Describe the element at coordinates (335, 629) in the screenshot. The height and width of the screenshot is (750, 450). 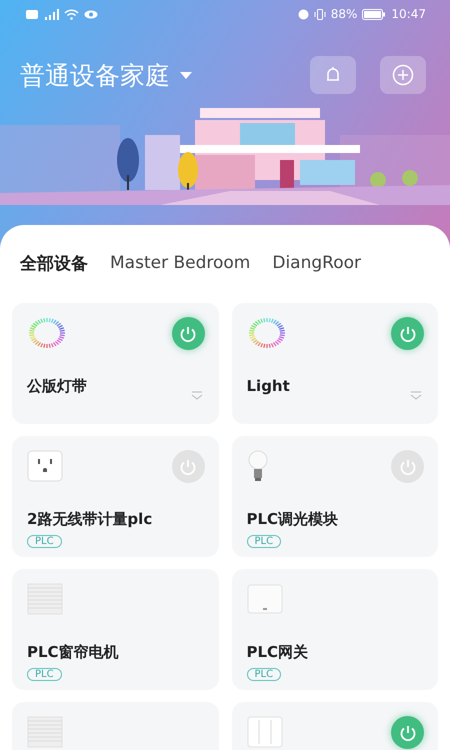
I see `device-card: PLC网关 PLC` at that location.